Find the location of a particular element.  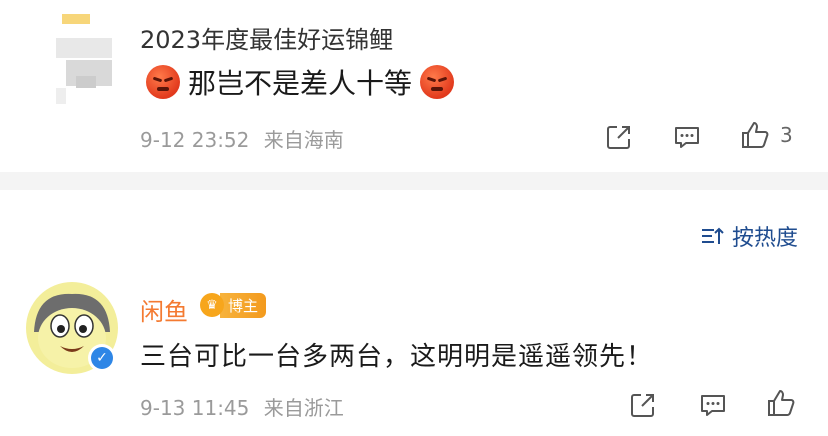

like-button: 3 is located at coordinates (766, 135).